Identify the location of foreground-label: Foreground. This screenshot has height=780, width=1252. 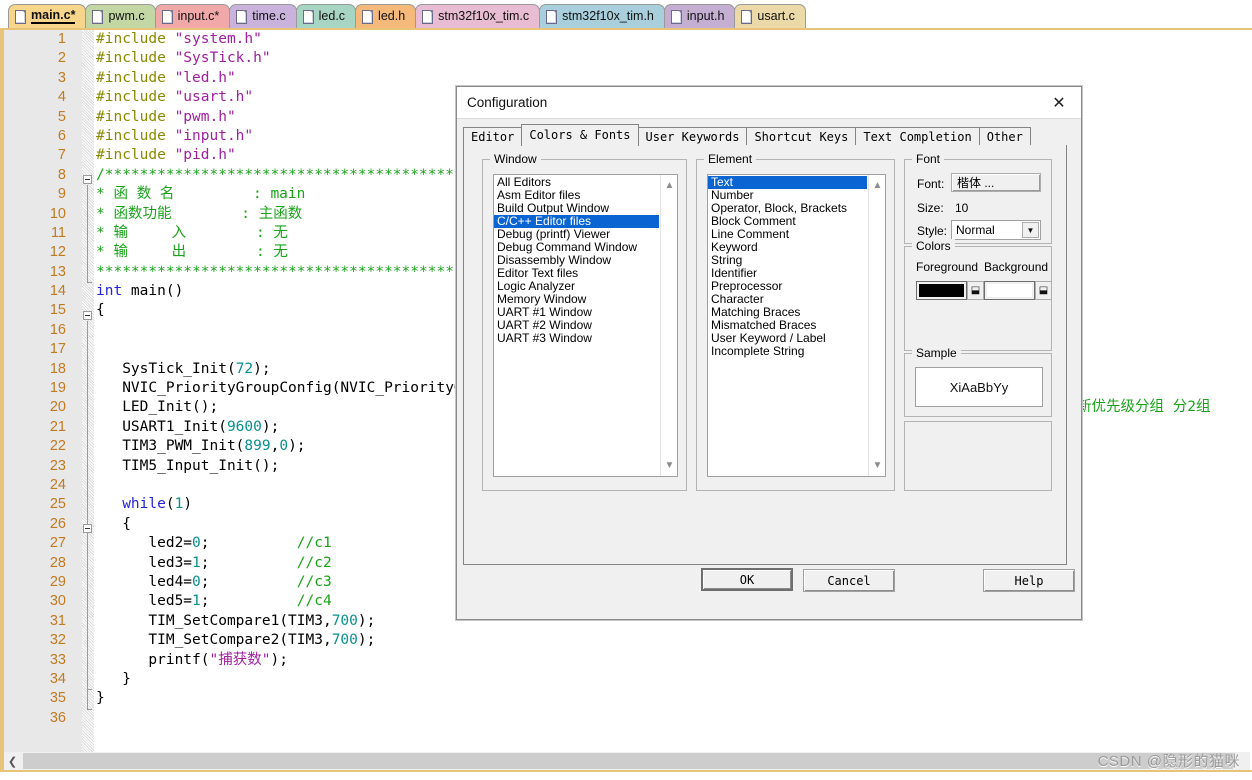
(947, 267).